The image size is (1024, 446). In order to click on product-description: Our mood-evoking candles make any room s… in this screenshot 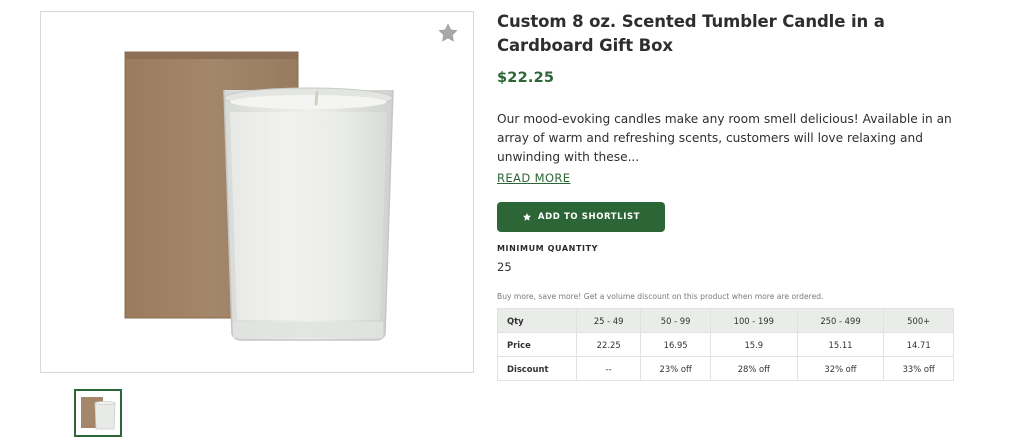, I will do `click(727, 138)`.